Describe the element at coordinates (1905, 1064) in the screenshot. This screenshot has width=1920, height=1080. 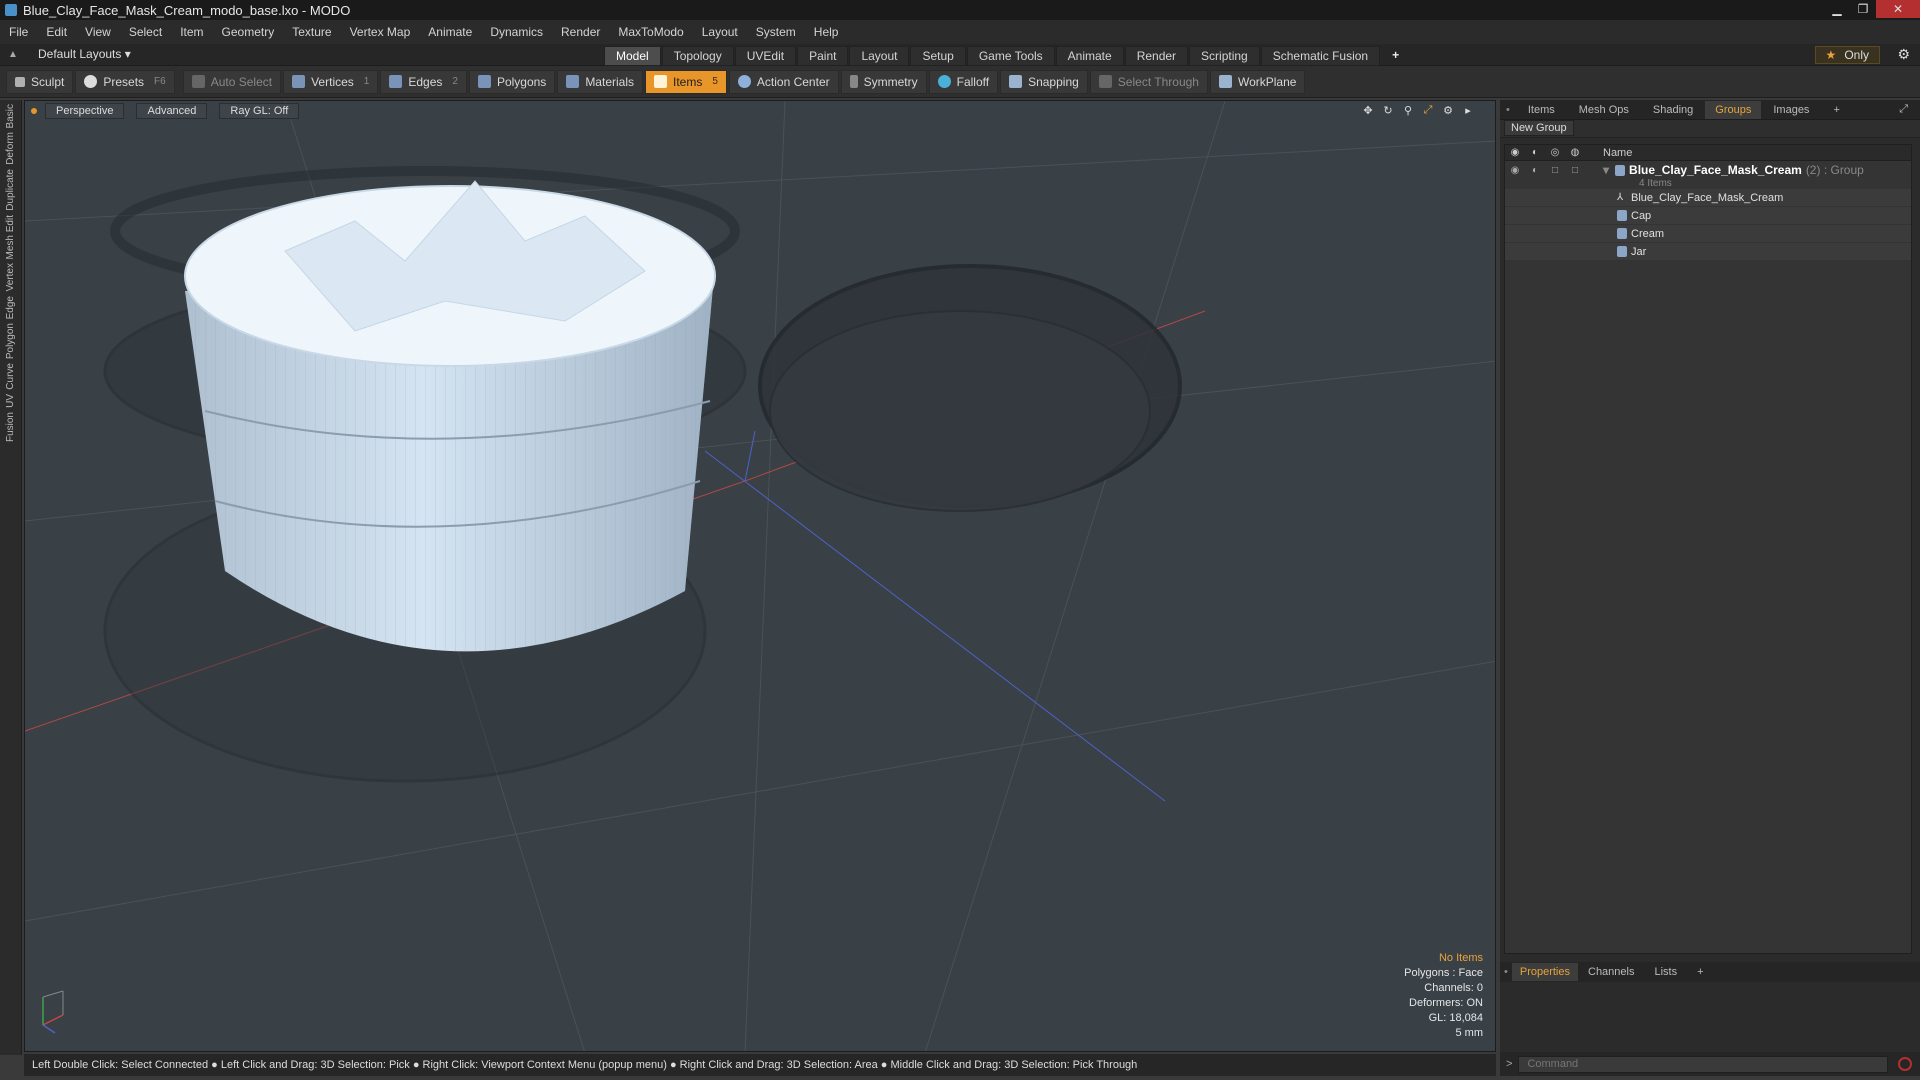
I see `stop-icon` at that location.